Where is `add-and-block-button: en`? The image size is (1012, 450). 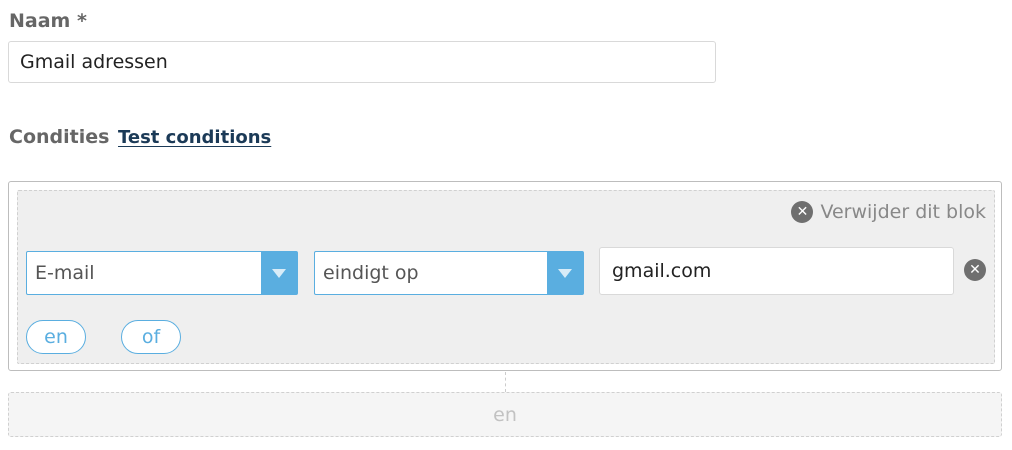
add-and-block-button: en is located at coordinates (505, 414).